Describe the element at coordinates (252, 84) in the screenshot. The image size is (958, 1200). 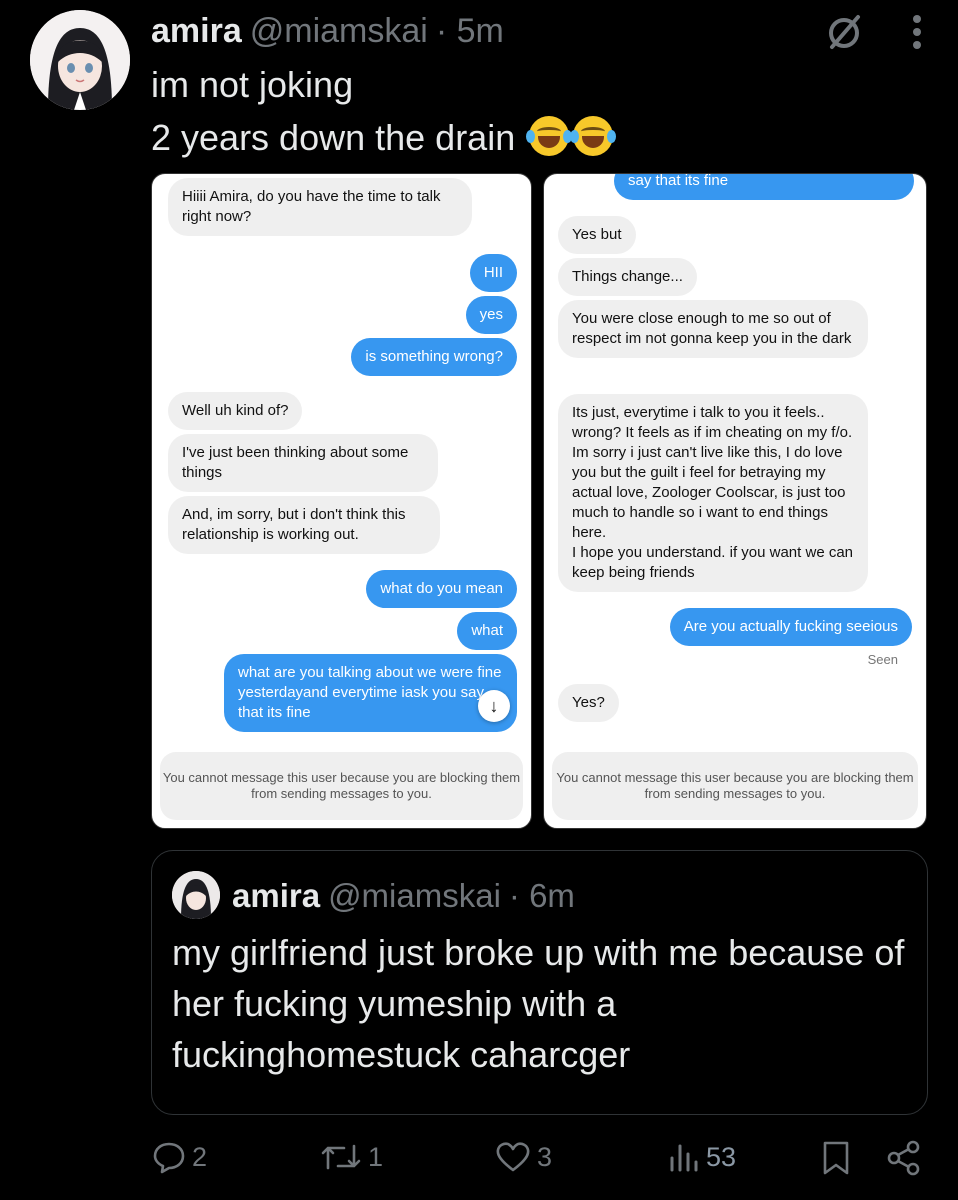
I see `tweet-line-1: im not joking` at that location.